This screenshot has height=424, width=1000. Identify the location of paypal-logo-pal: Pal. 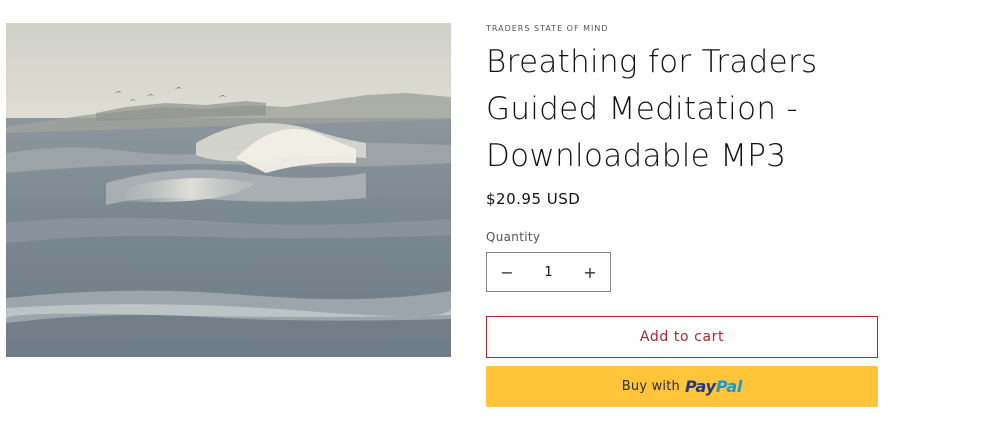
(729, 386).